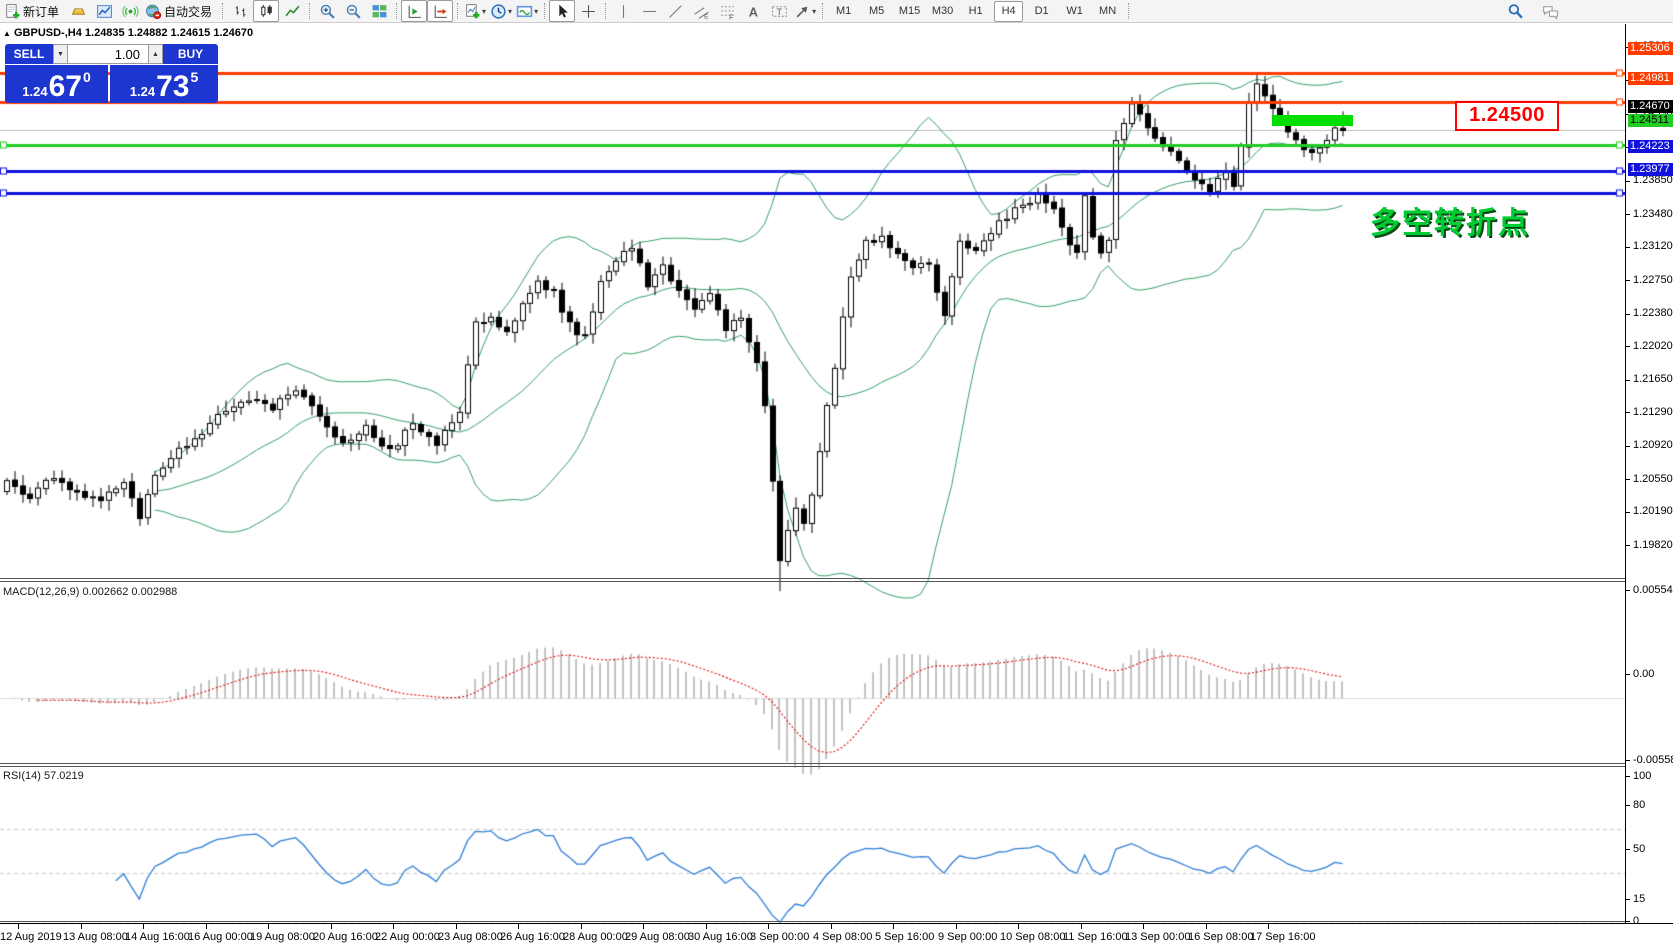 This screenshot has width=1673, height=949. I want to click on new-order-label: 新订单, so click(41, 11).